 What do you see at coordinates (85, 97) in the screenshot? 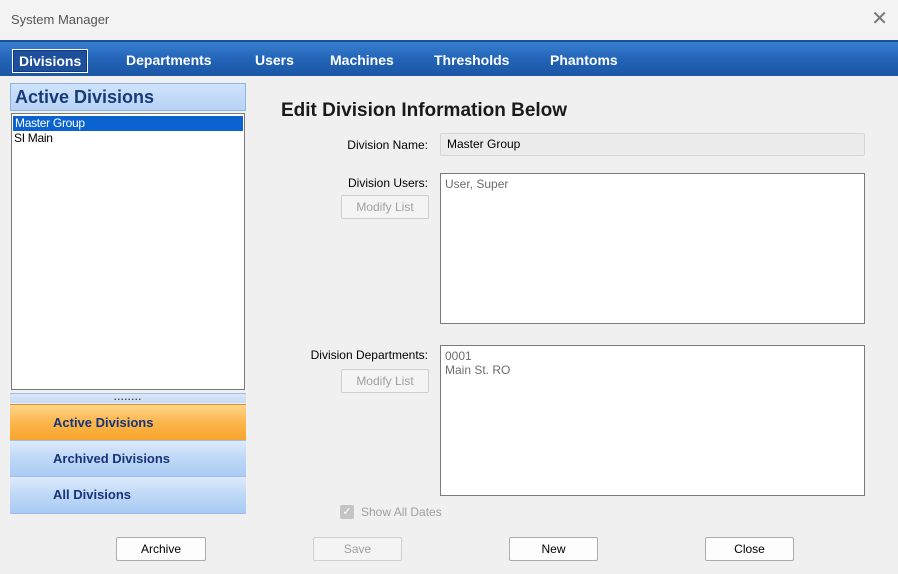
I see `panel-header-title: Active Divisions` at bounding box center [85, 97].